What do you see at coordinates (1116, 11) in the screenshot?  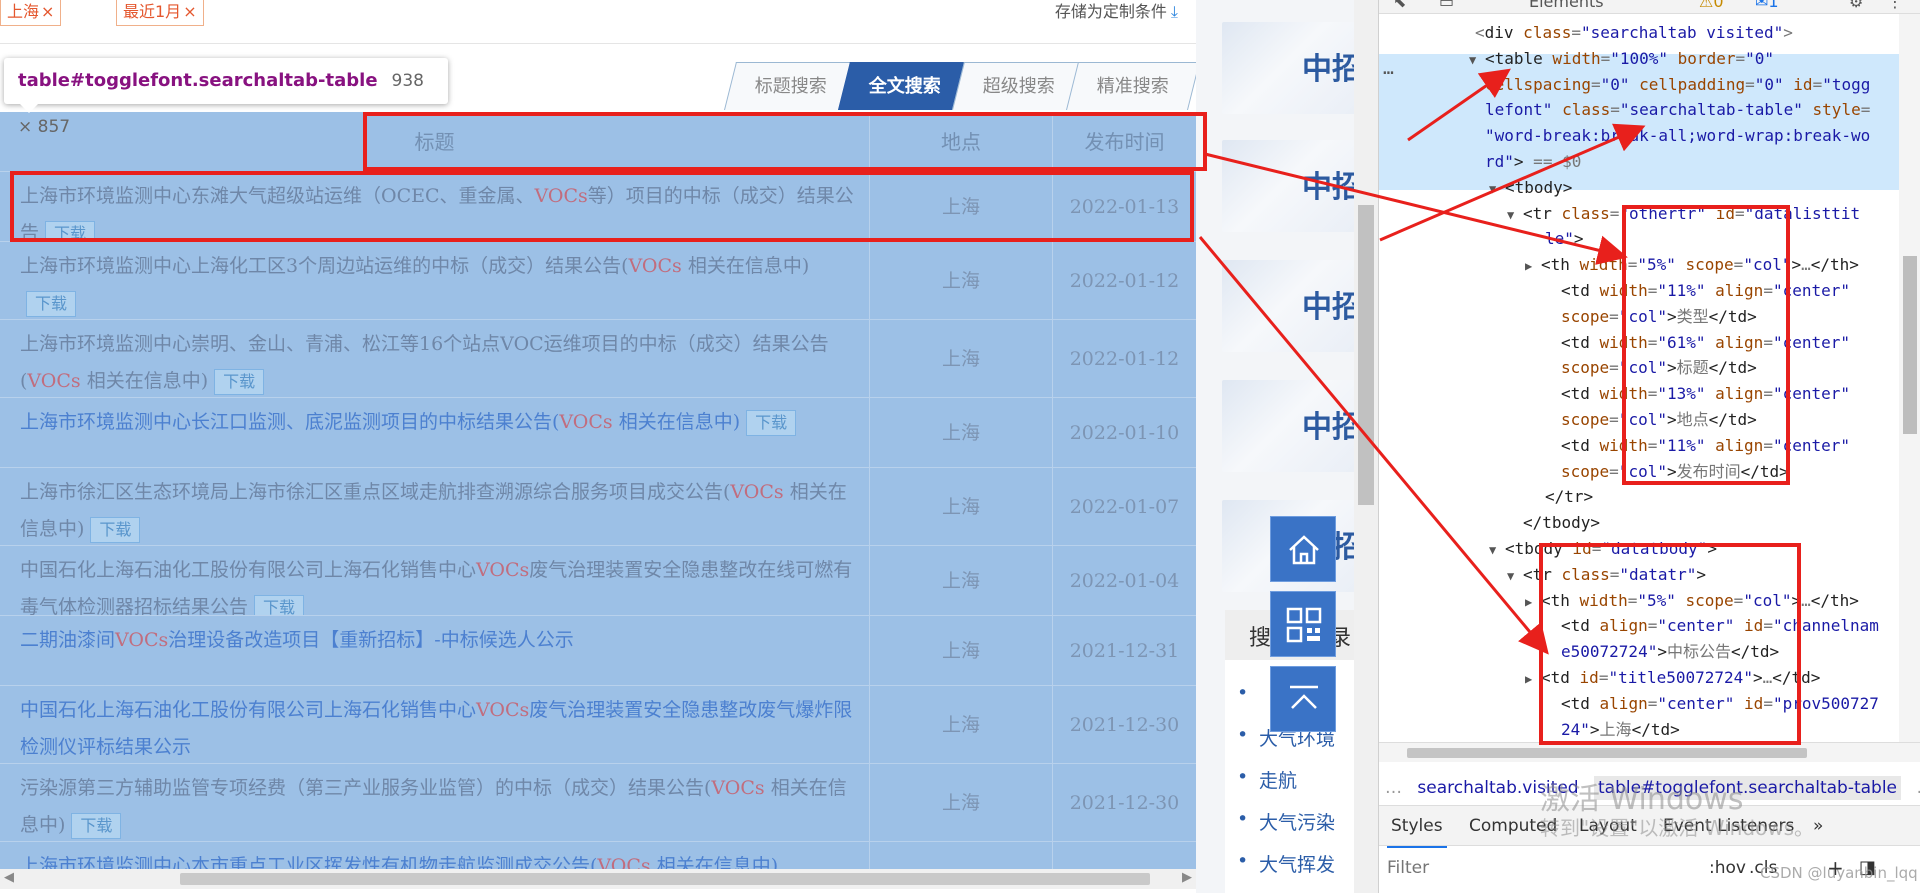 I see `save-custom-filter-link: 存储为定制条件 ⤓` at bounding box center [1116, 11].